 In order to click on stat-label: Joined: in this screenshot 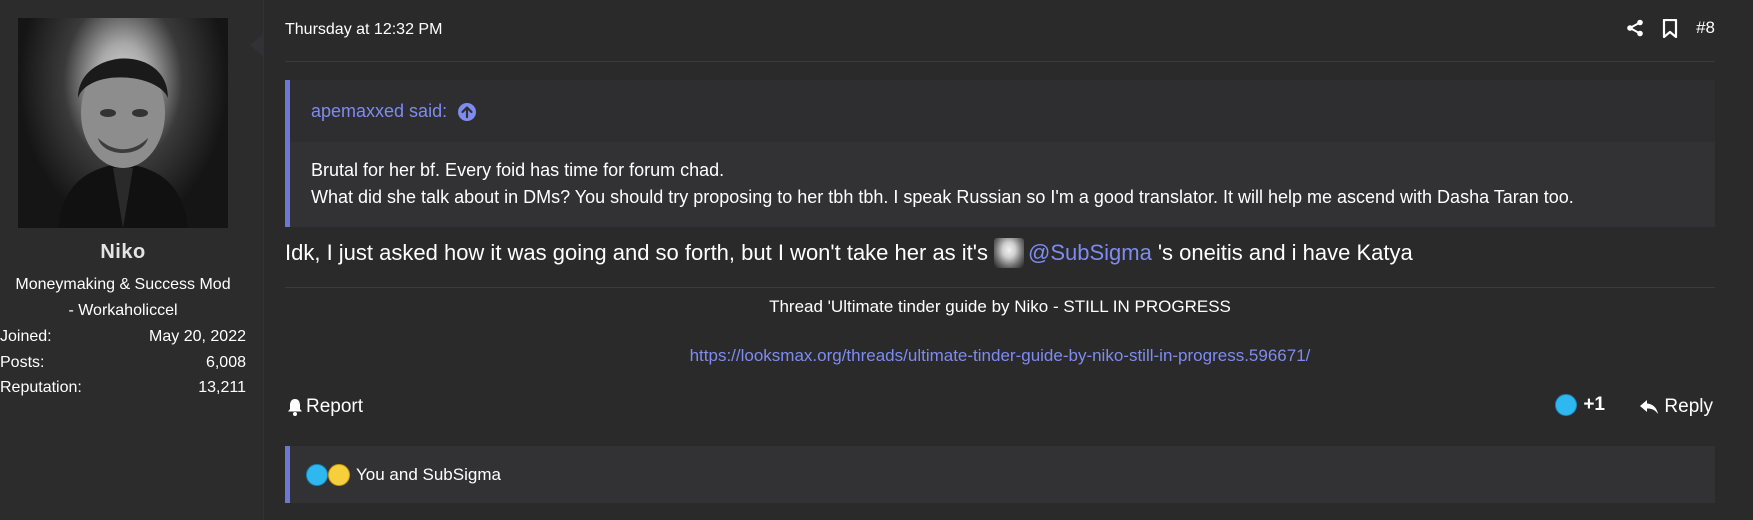, I will do `click(26, 336)`.